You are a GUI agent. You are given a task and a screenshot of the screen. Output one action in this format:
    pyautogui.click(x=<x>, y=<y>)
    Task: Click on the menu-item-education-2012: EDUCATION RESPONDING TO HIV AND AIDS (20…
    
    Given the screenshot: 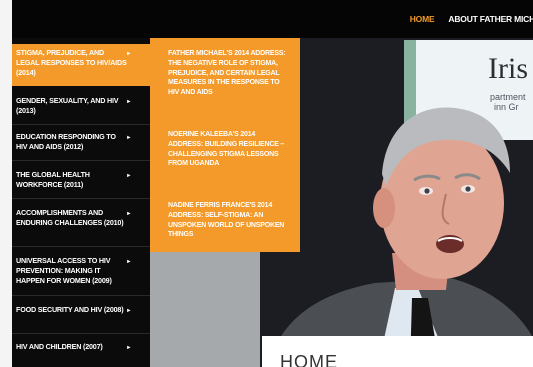 What is the action you would take?
    pyautogui.click(x=81, y=143)
    